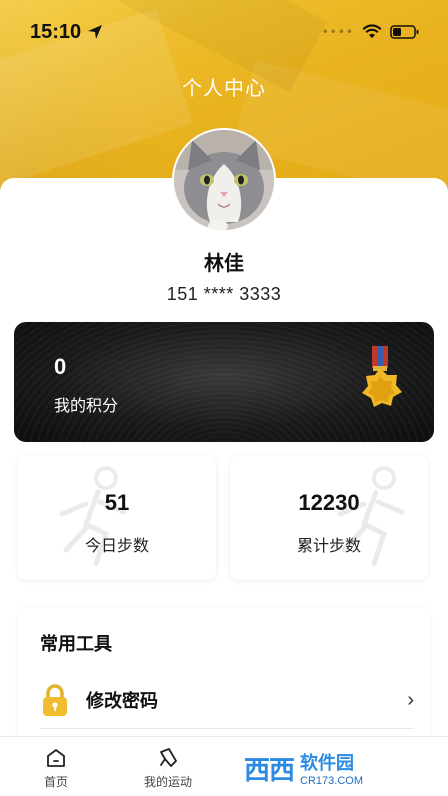 The image size is (448, 796). What do you see at coordinates (86, 405) in the screenshot?
I see `points-label: 我的积分` at bounding box center [86, 405].